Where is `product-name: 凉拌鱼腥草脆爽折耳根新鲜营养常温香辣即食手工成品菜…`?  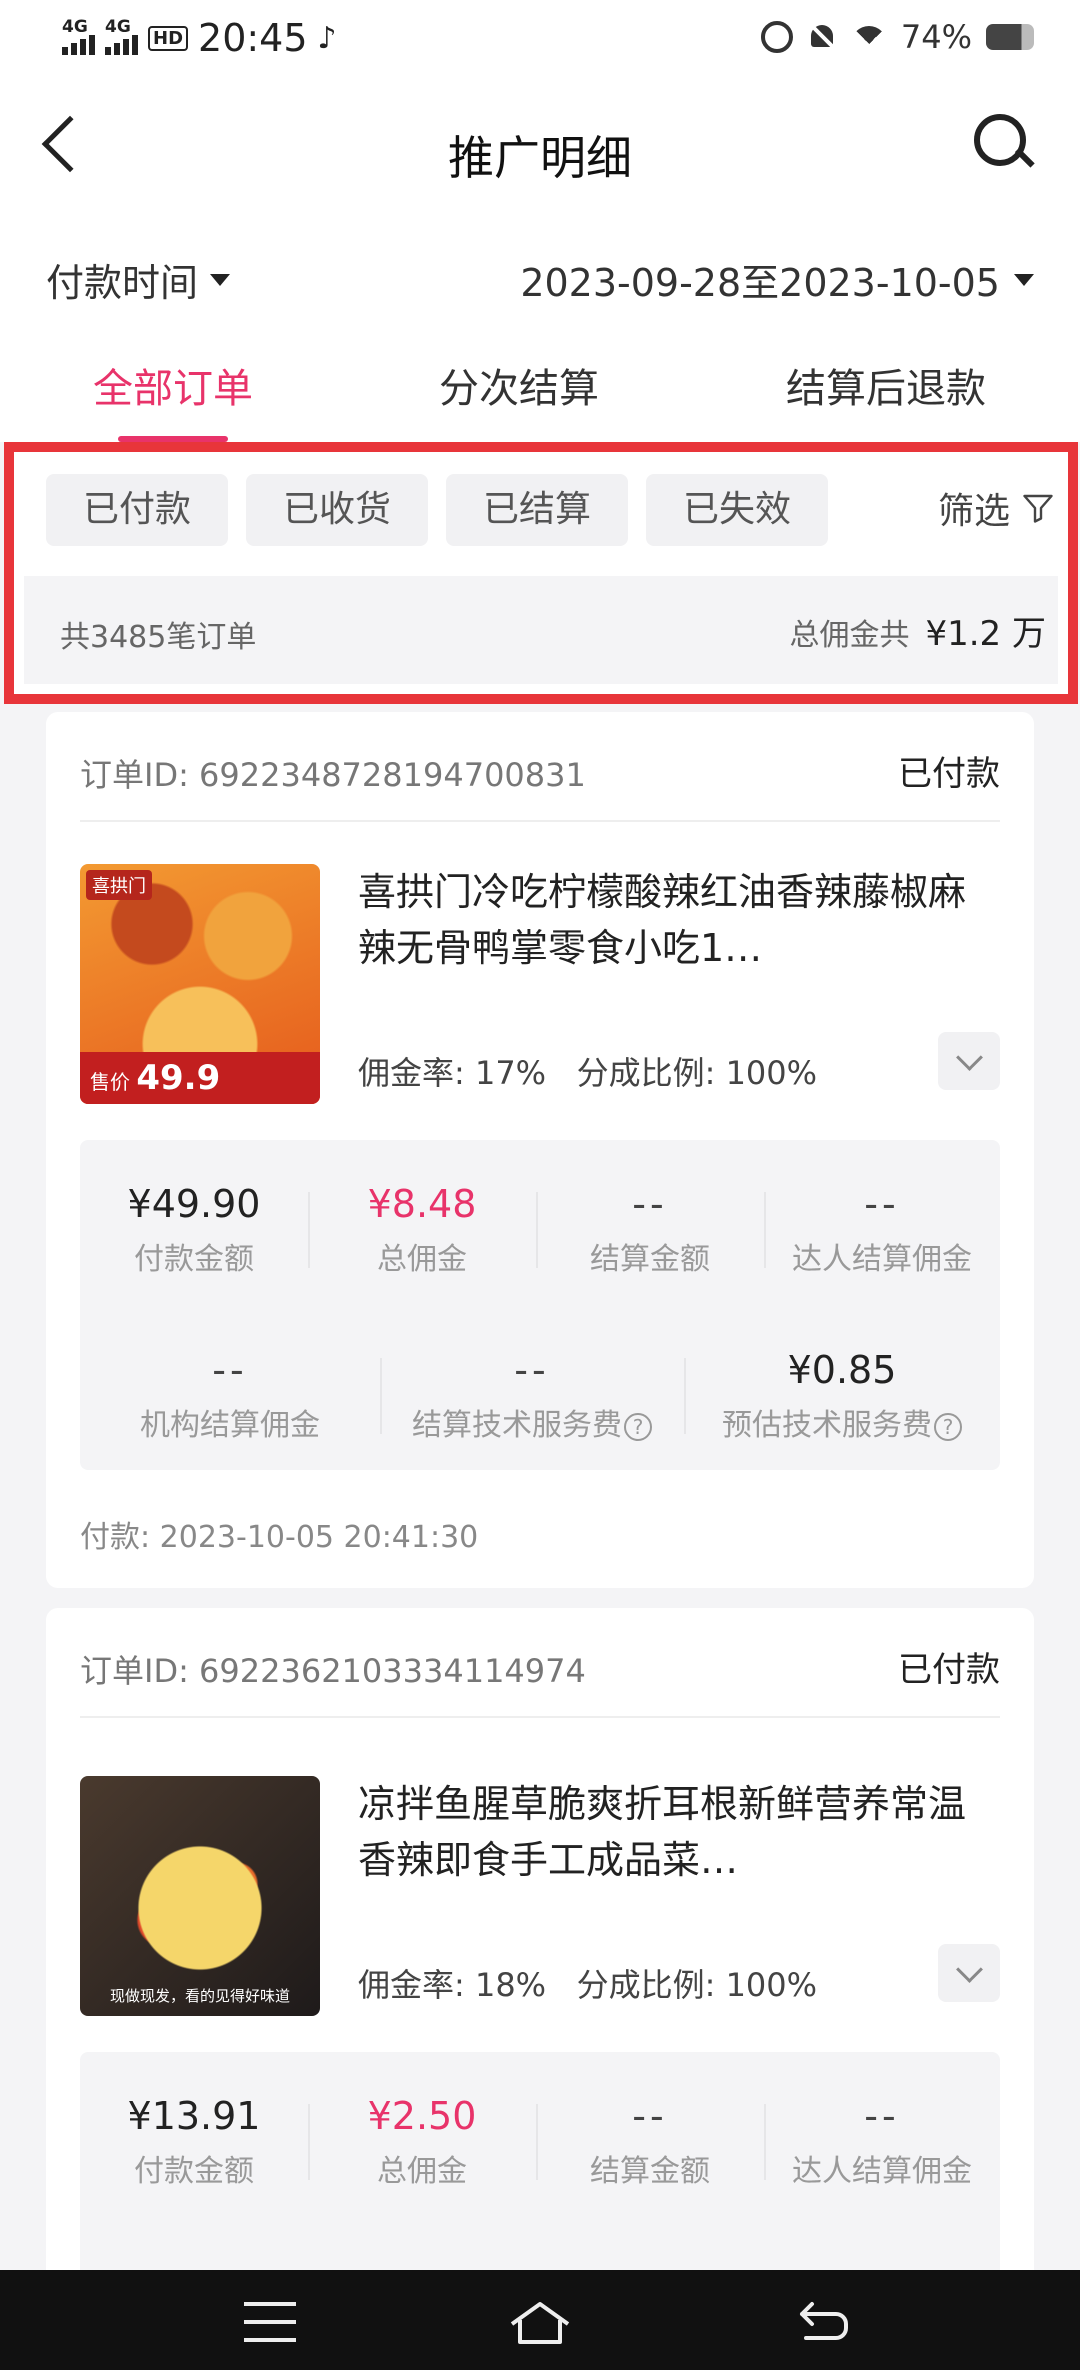
product-name: 凉拌鱼腥草脆爽折耳根新鲜营养常温香辣即食手工成品菜… is located at coordinates (679, 1832).